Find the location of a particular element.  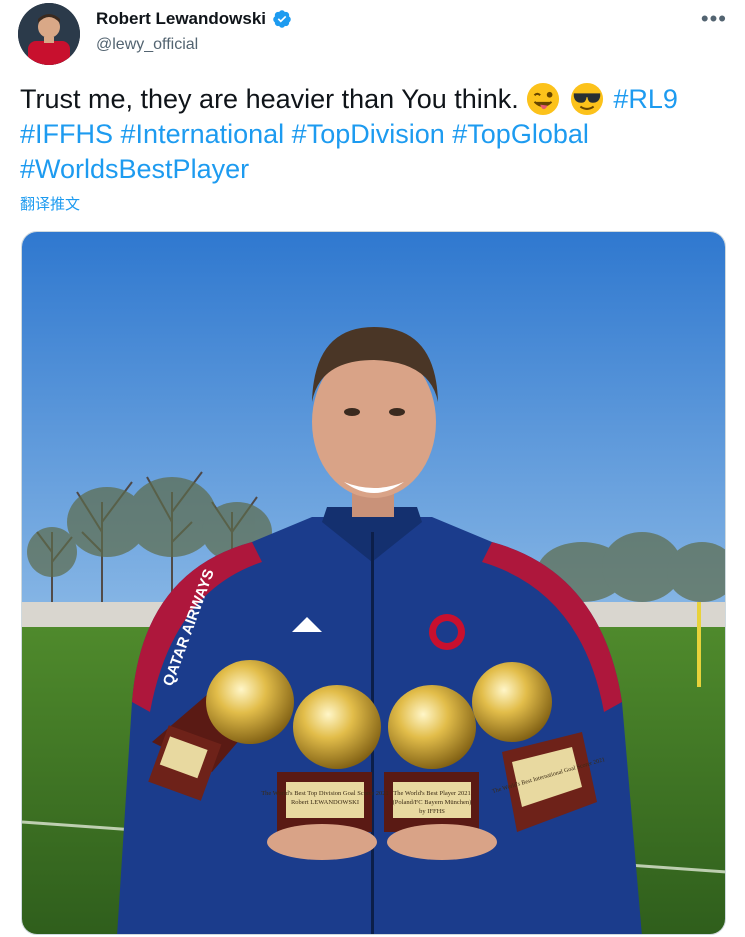

hashtag-link: #WorldsBestPlayer is located at coordinates (134, 169).